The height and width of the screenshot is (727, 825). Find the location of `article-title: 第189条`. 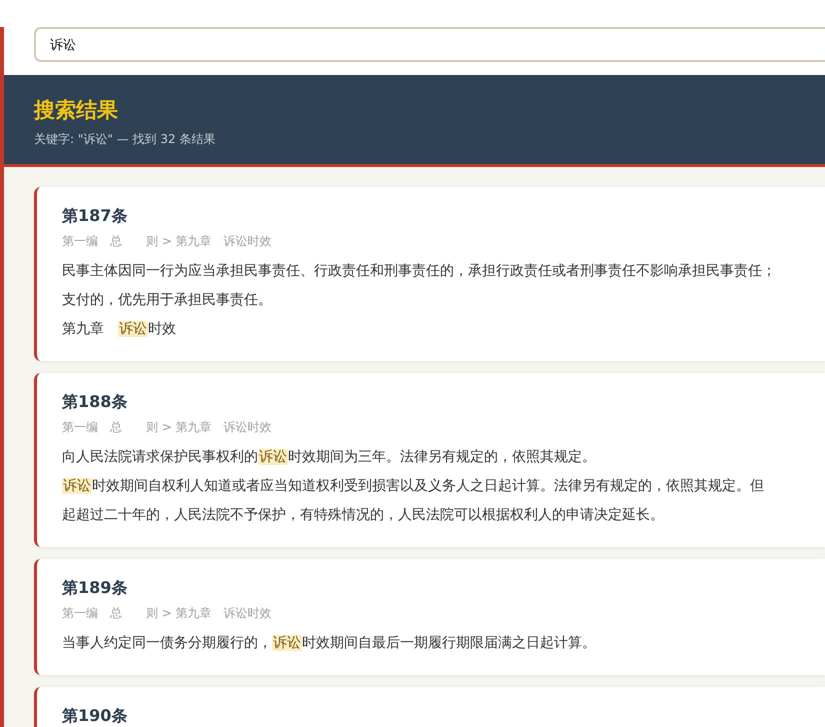

article-title: 第189条 is located at coordinates (95, 588).